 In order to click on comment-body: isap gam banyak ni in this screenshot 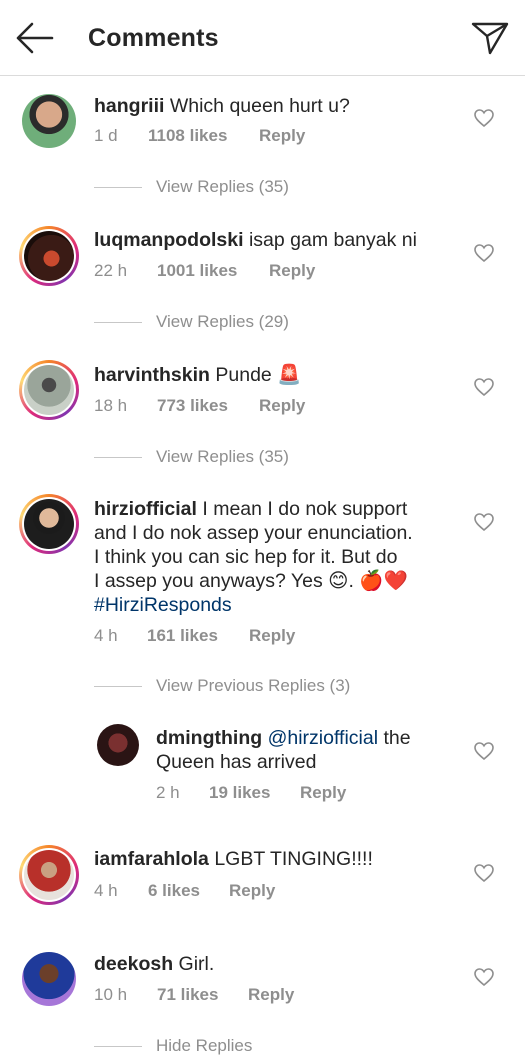, I will do `click(332, 240)`.